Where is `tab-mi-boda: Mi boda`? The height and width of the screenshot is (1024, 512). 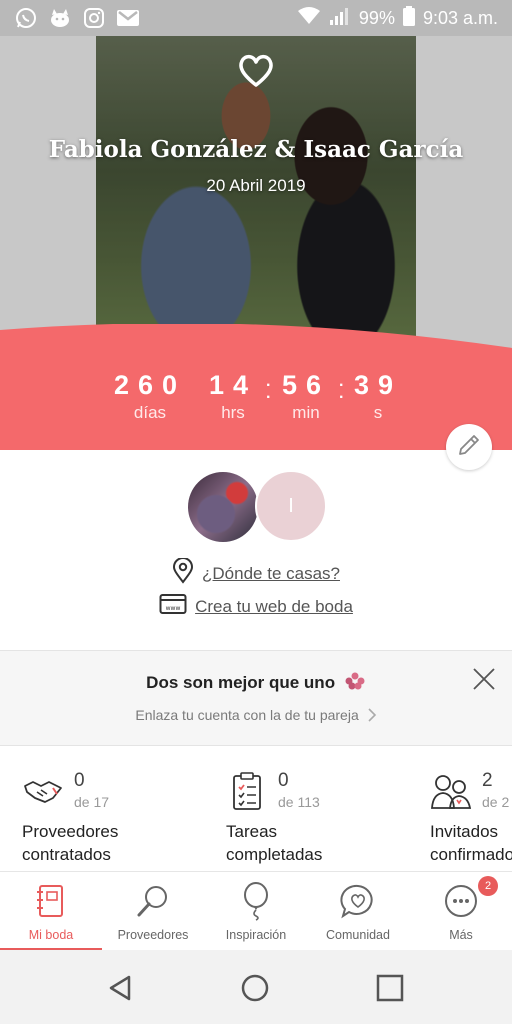
tab-mi-boda: Mi boda is located at coordinates (51, 911).